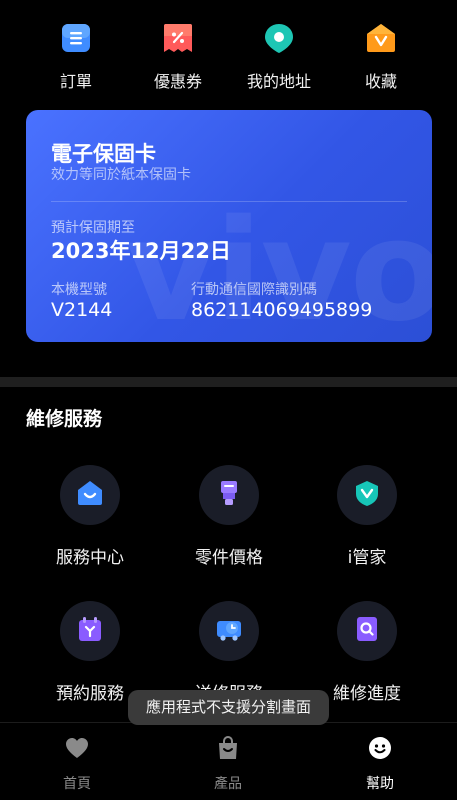 This screenshot has height=800, width=457. What do you see at coordinates (367, 558) in the screenshot?
I see `service-label: i管家` at bounding box center [367, 558].